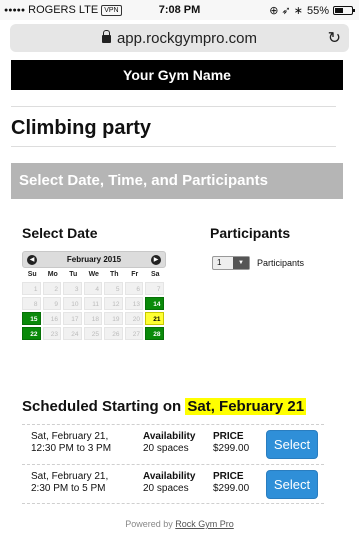 Image resolution: width=359 pixels, height=559 pixels. I want to click on calendar-day: 12, so click(113, 303).